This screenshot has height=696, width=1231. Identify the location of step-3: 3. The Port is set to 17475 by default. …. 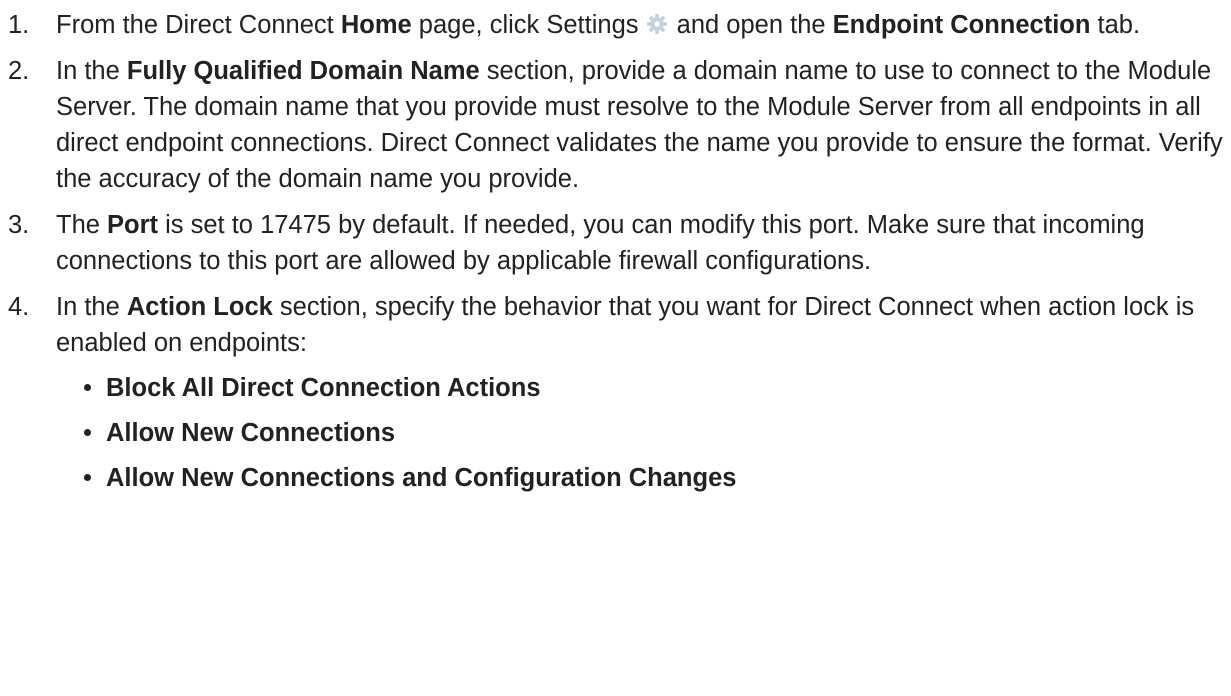
(615, 243).